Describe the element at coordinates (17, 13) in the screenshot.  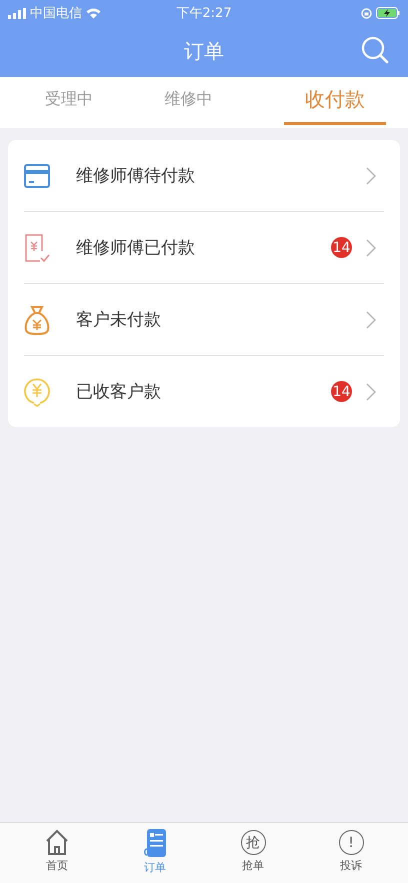
I see `signal-icon` at that location.